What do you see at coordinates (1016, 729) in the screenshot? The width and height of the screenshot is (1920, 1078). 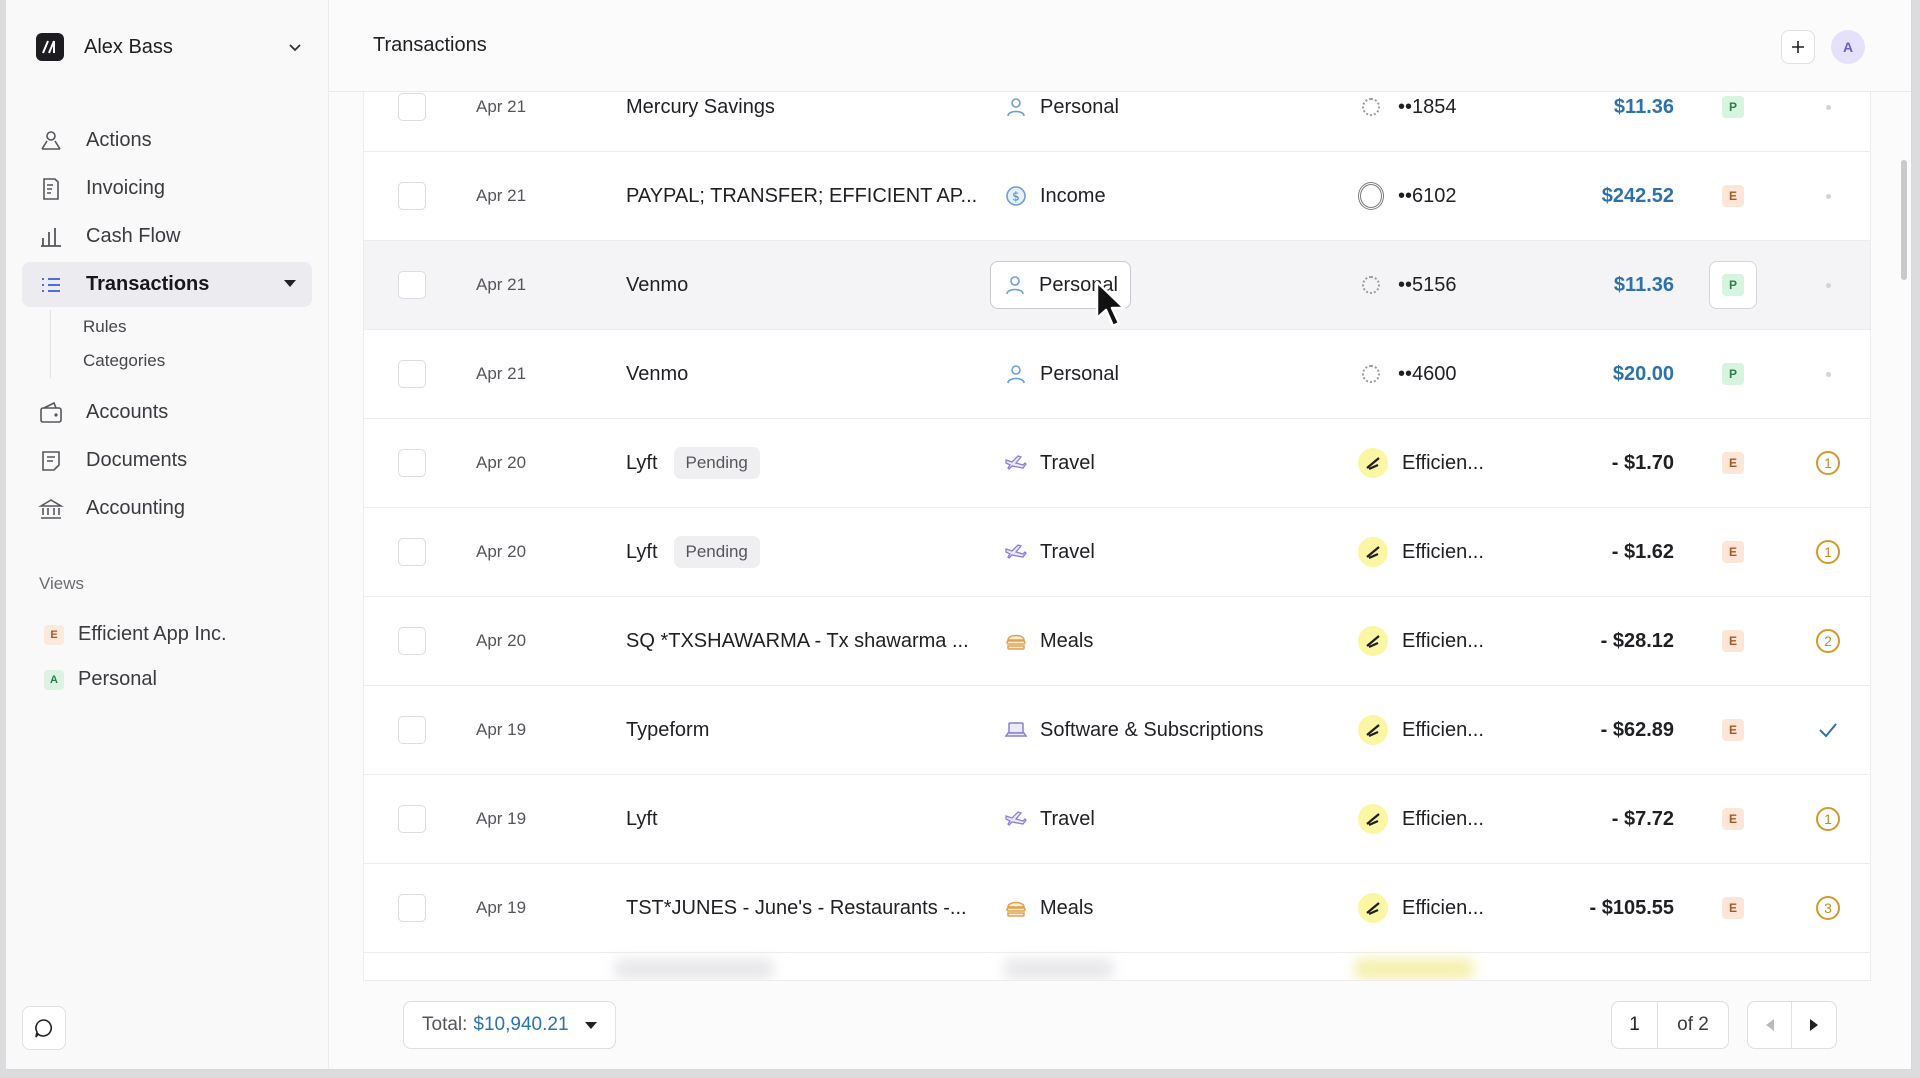 I see `laptop-icon` at bounding box center [1016, 729].